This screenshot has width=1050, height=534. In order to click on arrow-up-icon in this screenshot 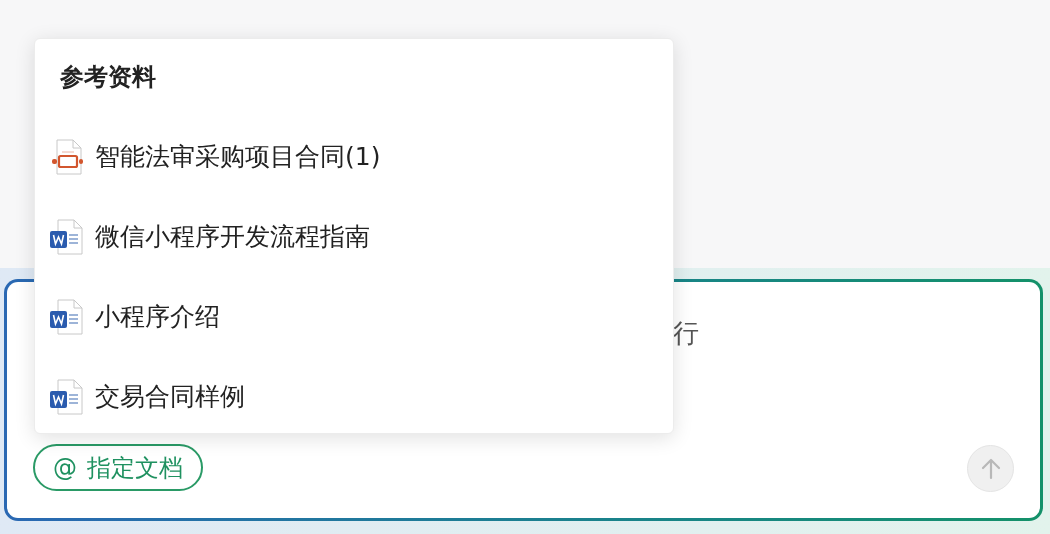, I will do `click(990, 468)`.